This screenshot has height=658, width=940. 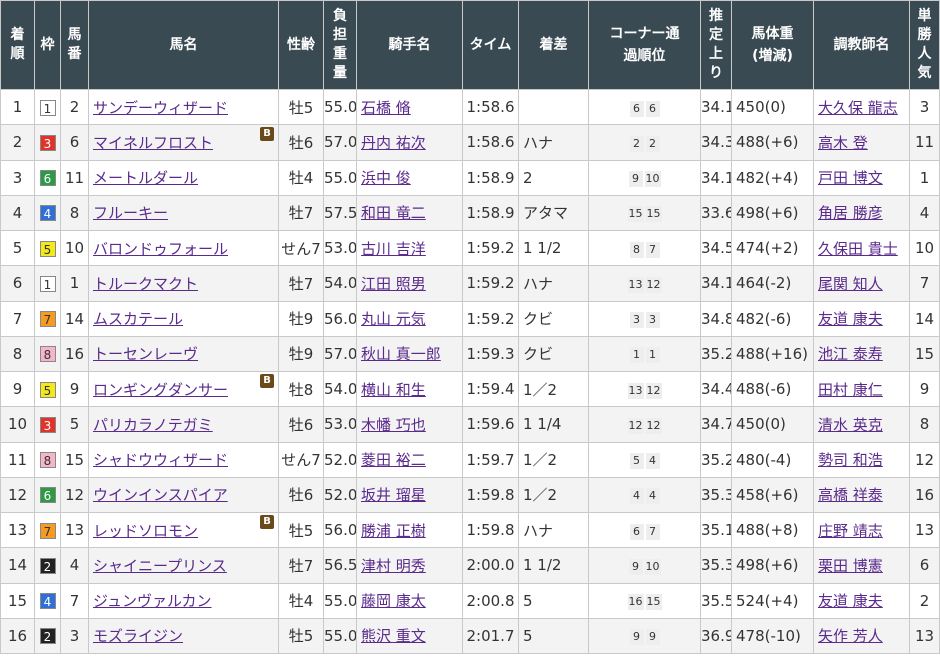 What do you see at coordinates (635, 425) in the screenshot?
I see `corner-pos-1: 12` at bounding box center [635, 425].